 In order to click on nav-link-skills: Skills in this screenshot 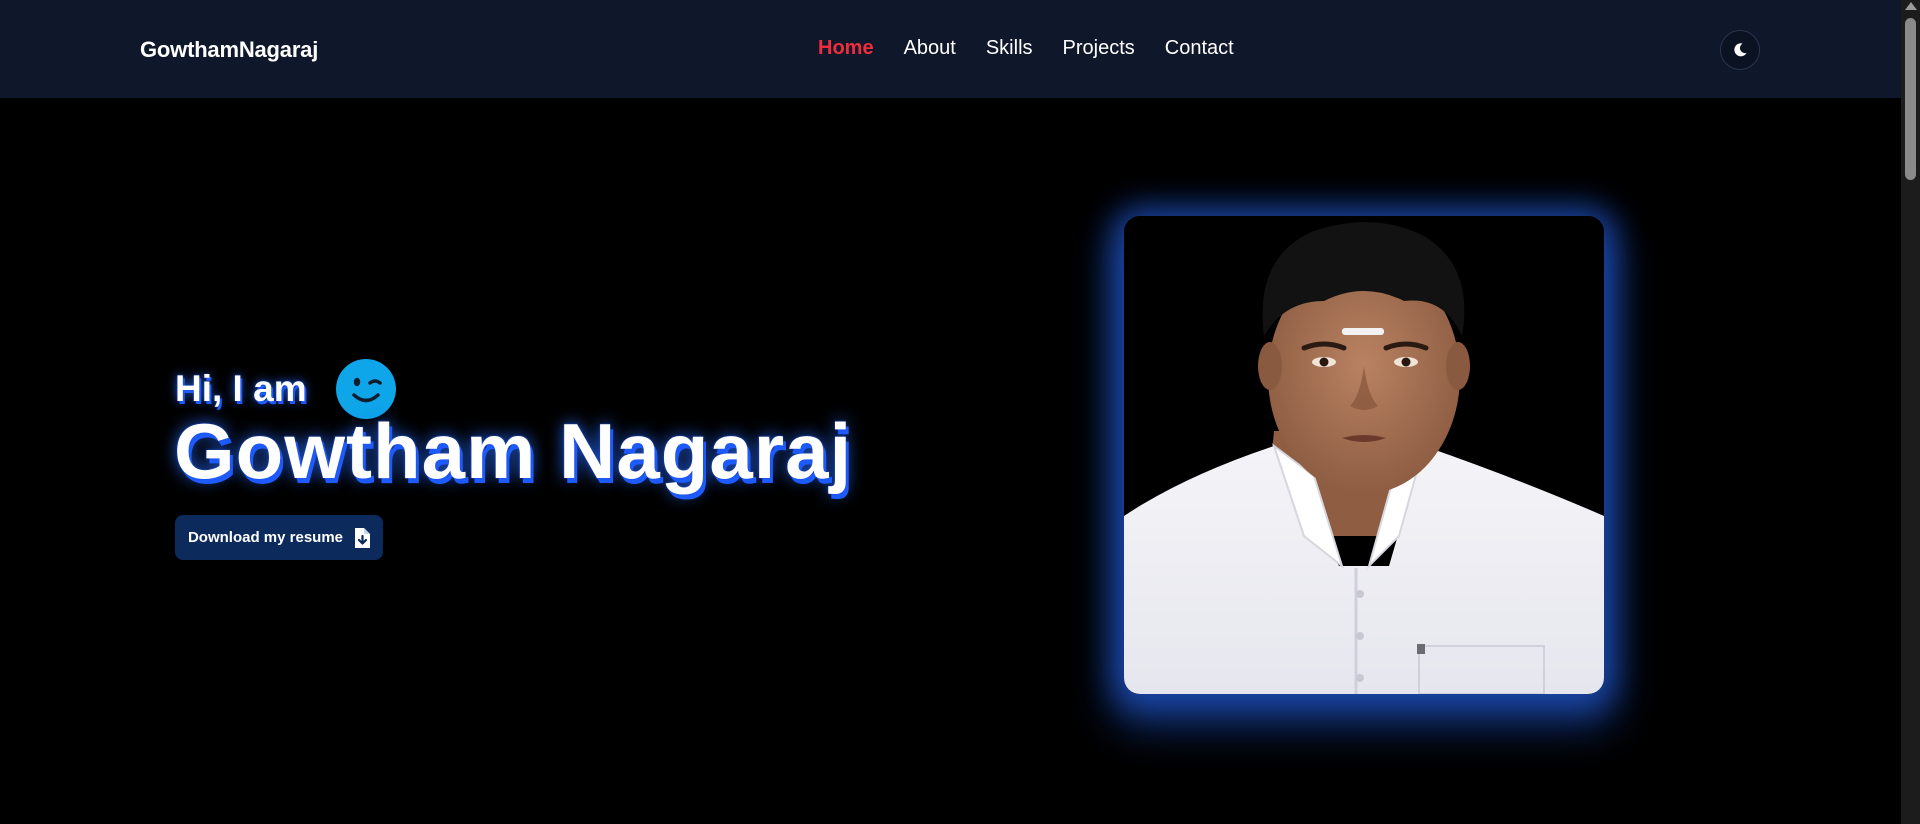, I will do `click(1009, 48)`.